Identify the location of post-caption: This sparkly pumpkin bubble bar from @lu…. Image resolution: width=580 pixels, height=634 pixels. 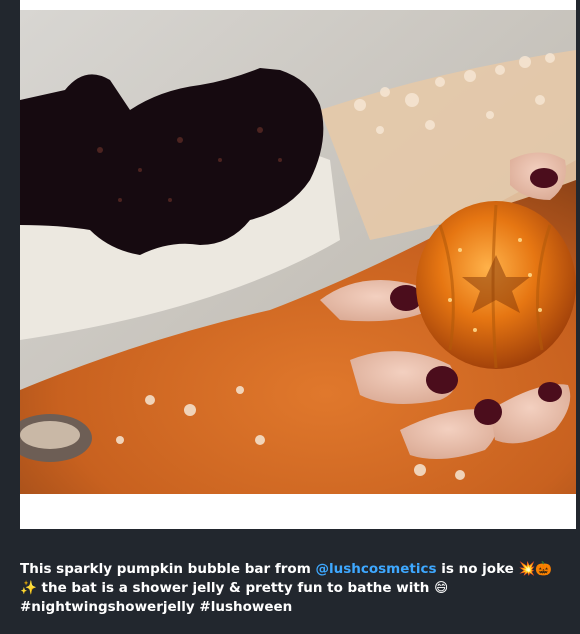
(292, 588).